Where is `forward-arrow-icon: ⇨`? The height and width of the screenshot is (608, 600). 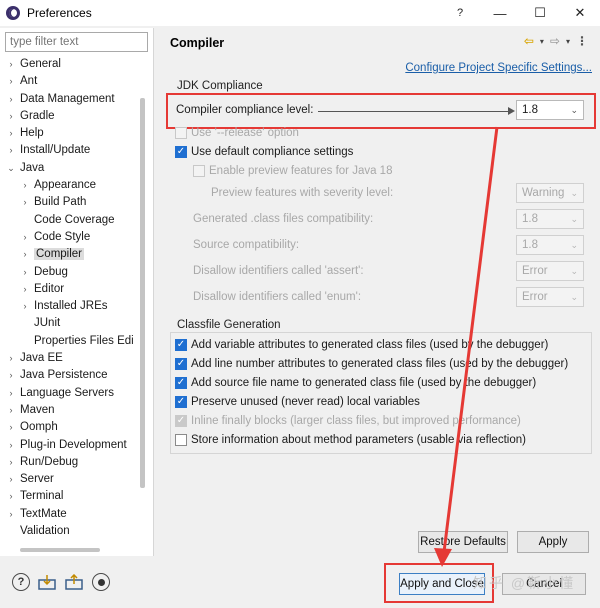 forward-arrow-icon: ⇨ is located at coordinates (555, 41).